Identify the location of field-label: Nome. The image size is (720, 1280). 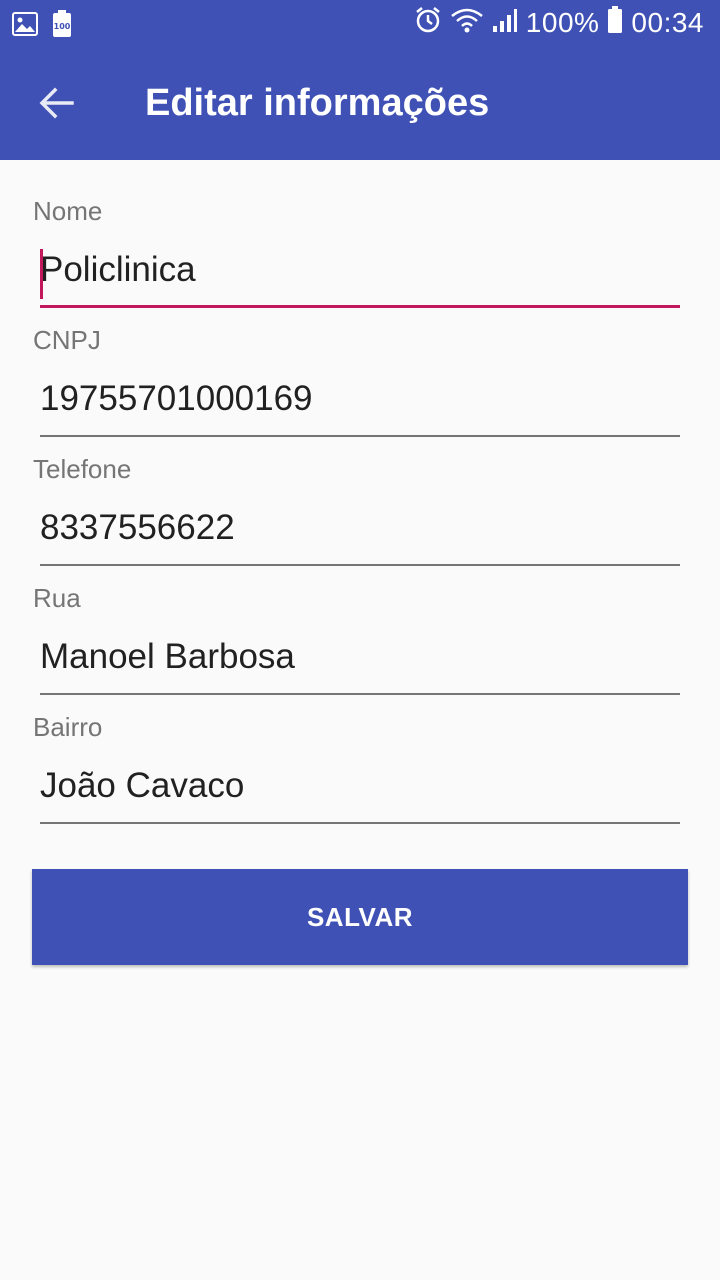
(68, 211).